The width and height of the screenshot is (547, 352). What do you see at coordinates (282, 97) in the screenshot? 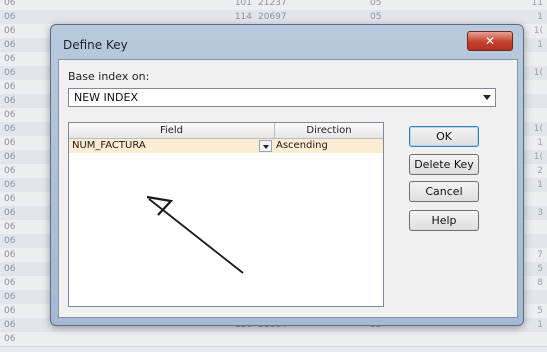
I see `base-index-select: NEW INDEX` at bounding box center [282, 97].